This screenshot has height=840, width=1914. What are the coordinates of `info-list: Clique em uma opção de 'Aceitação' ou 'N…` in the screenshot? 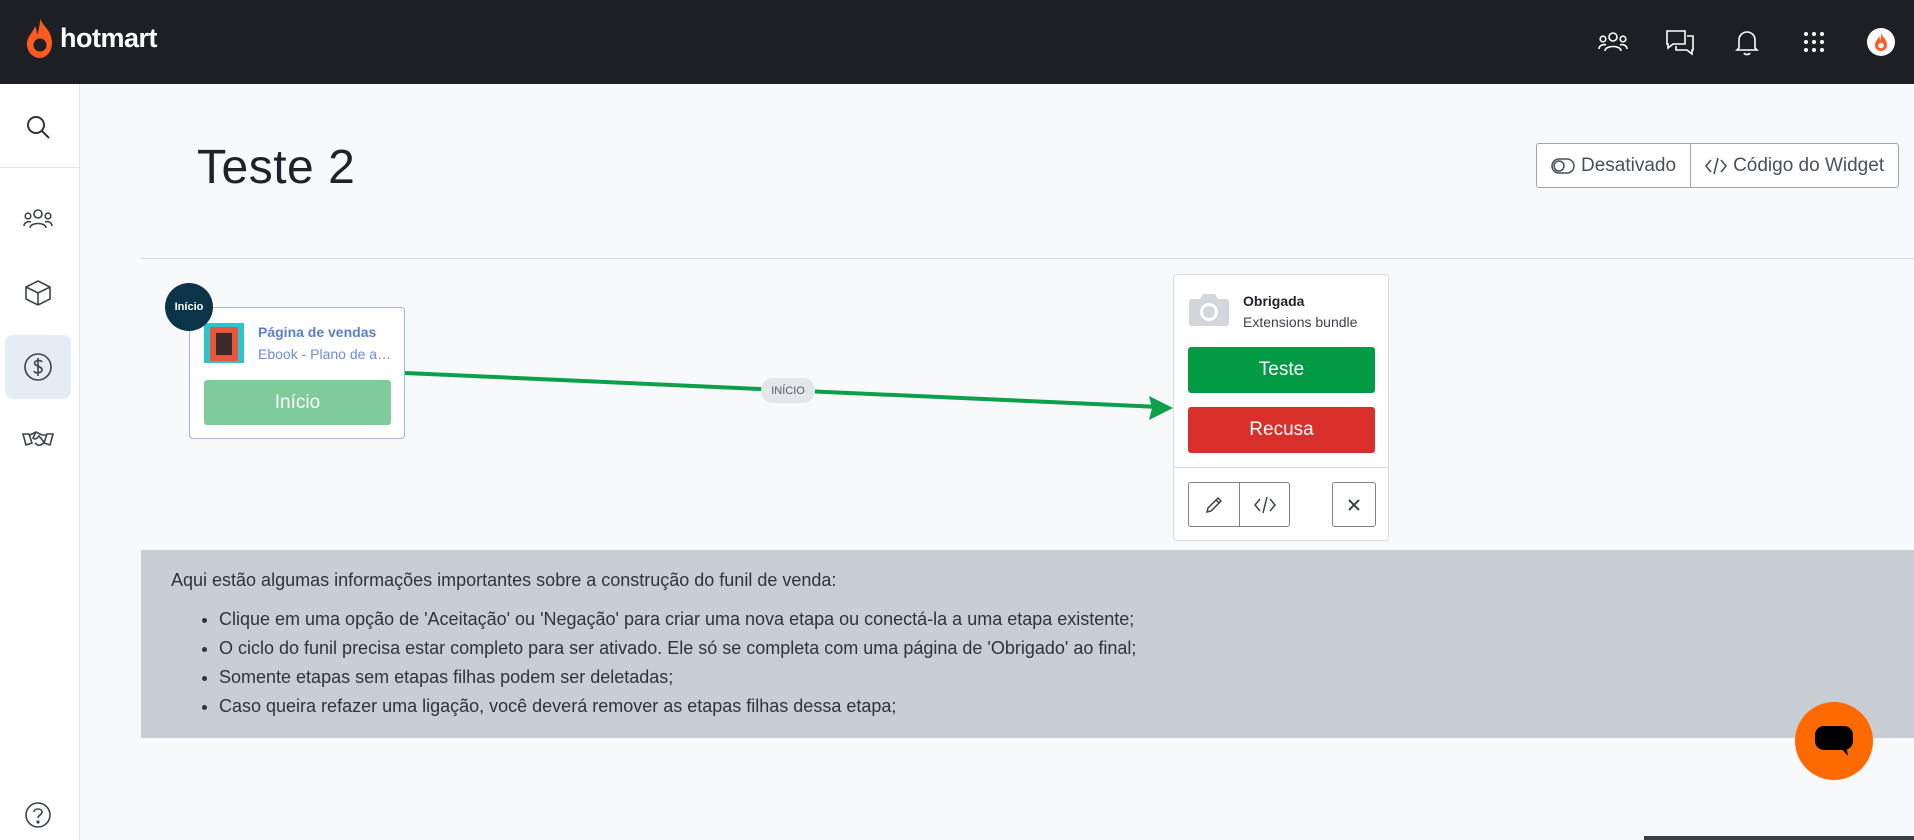 It's located at (1027, 663).